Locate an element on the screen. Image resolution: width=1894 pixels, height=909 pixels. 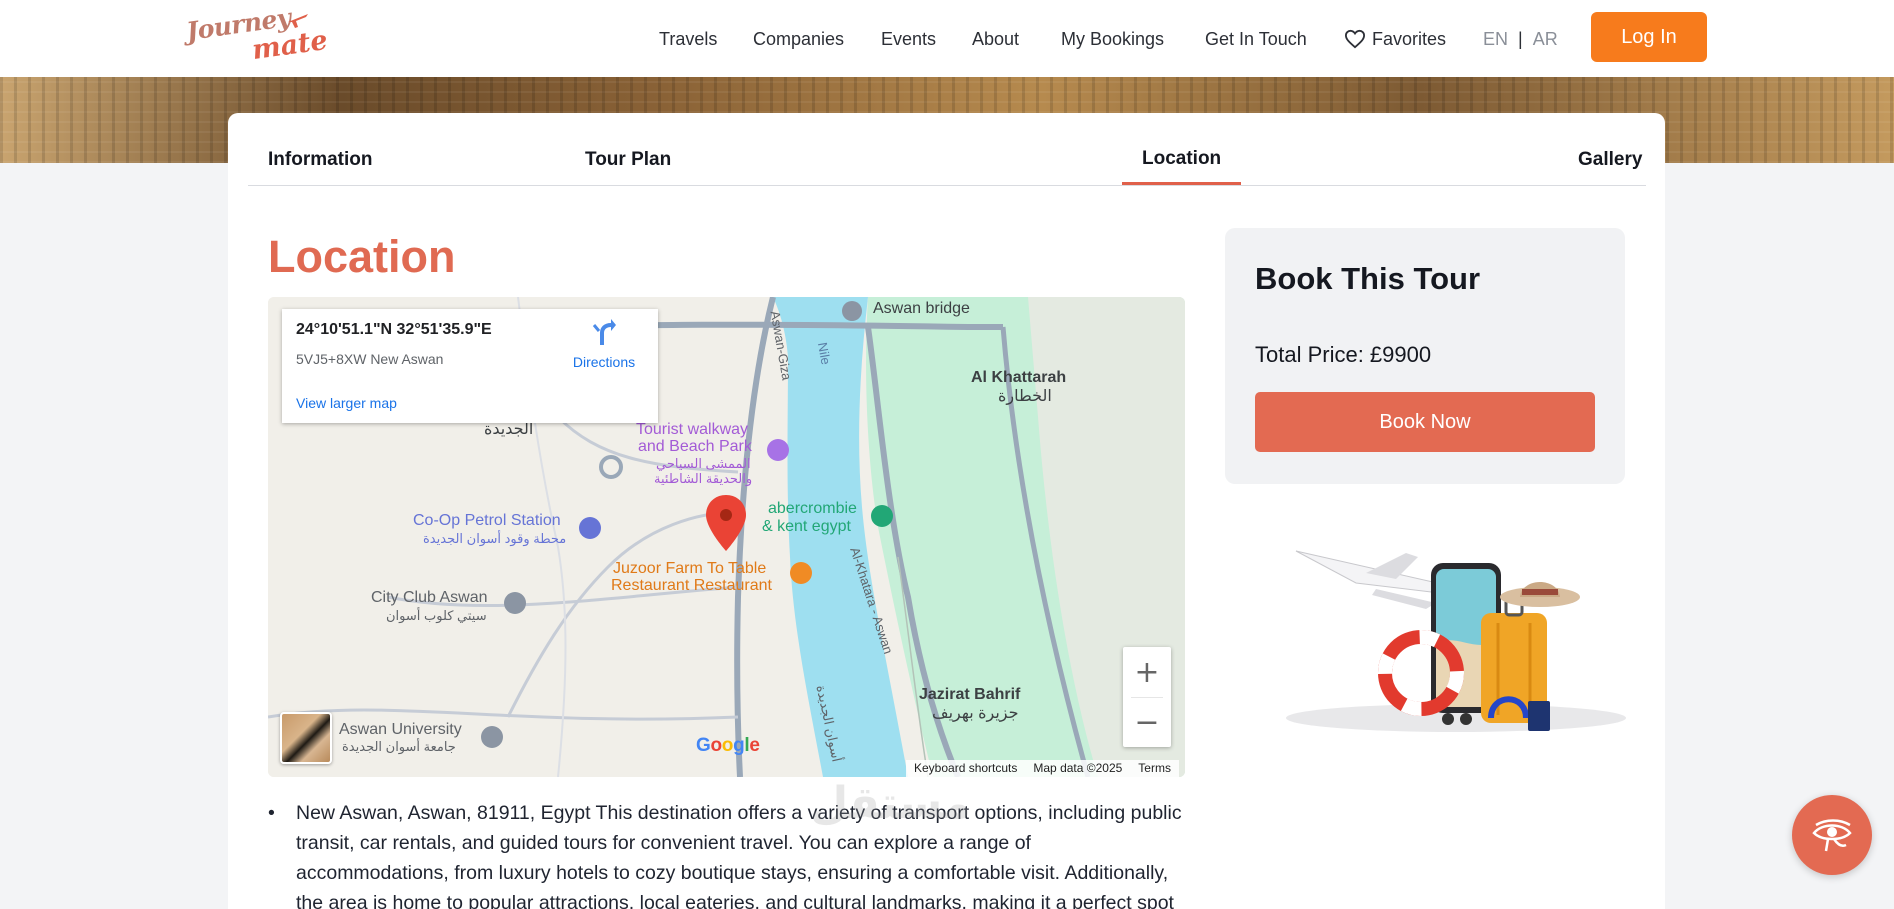
lang-en: EN is located at coordinates (1495, 39).